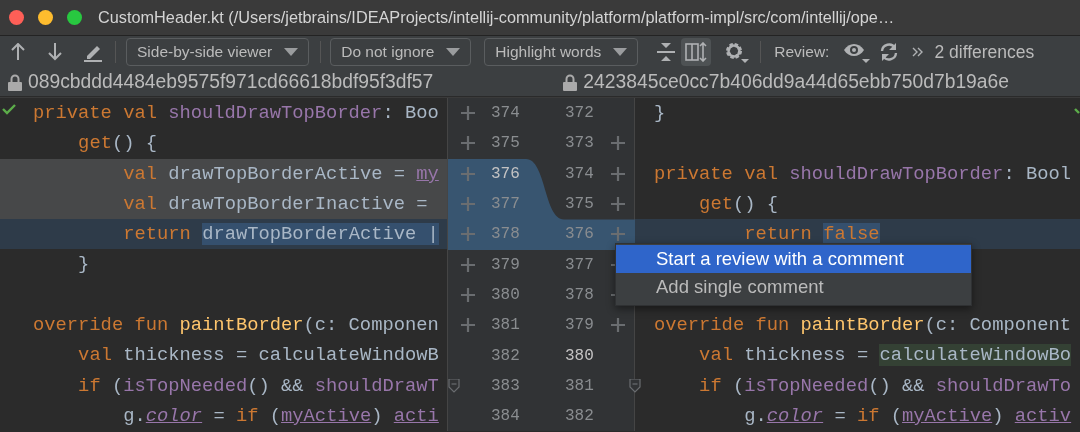  Describe the element at coordinates (281, 234) in the screenshot. I see `code-line: return drawTopBorderActive |` at that location.